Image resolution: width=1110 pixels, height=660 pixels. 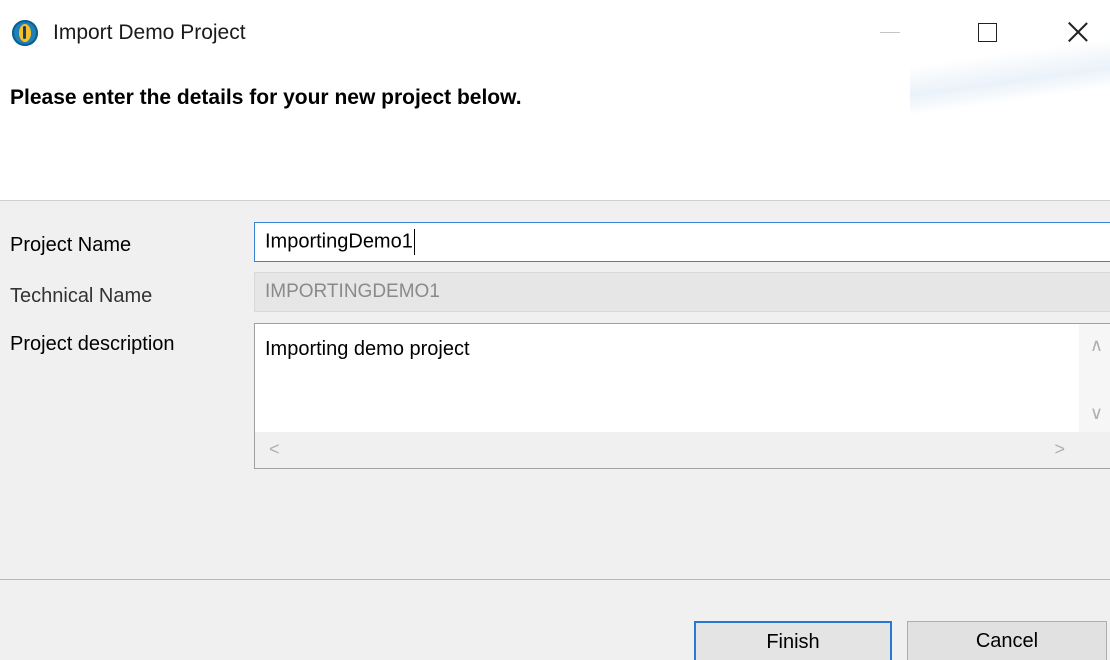 What do you see at coordinates (25, 33) in the screenshot?
I see `app-logo-icon` at bounding box center [25, 33].